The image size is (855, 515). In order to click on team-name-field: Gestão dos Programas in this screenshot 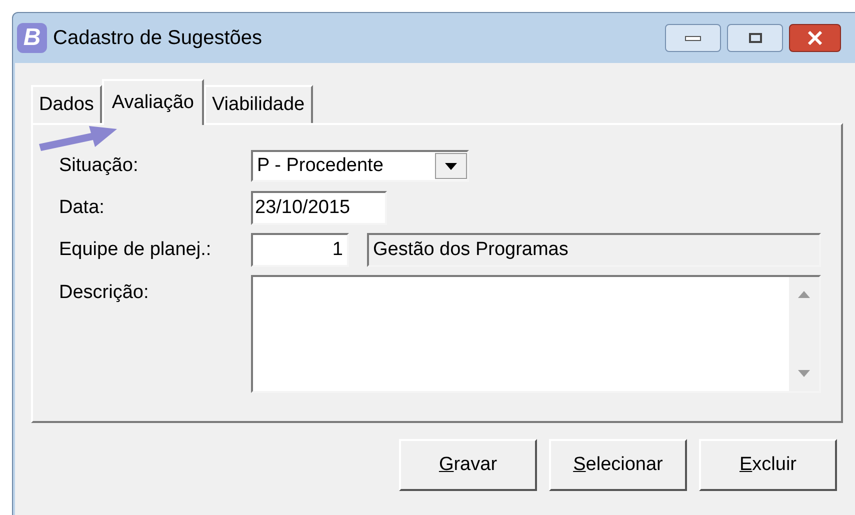, I will do `click(594, 250)`.